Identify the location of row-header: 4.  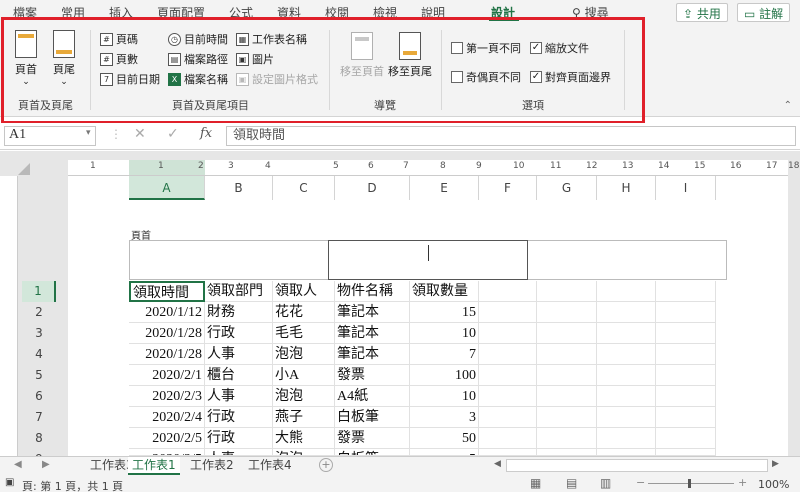
(39, 354).